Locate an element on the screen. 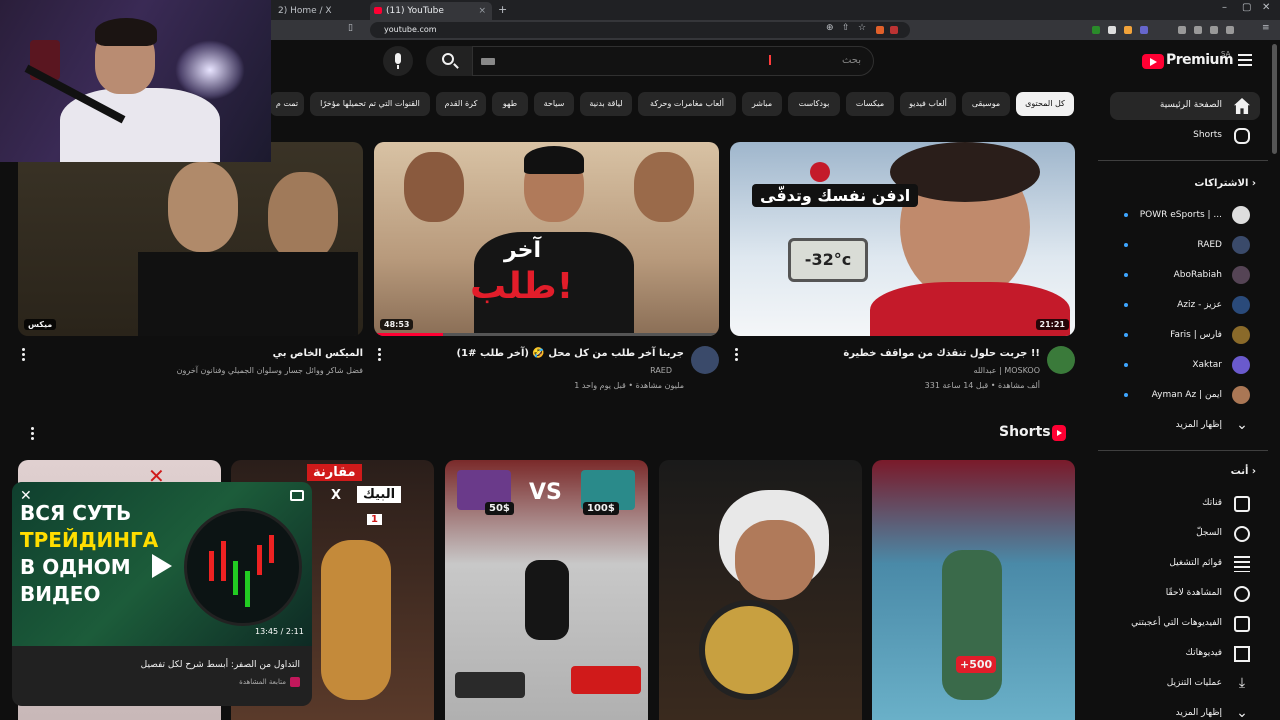  chip-all: كل المحتوى is located at coordinates (1045, 104).